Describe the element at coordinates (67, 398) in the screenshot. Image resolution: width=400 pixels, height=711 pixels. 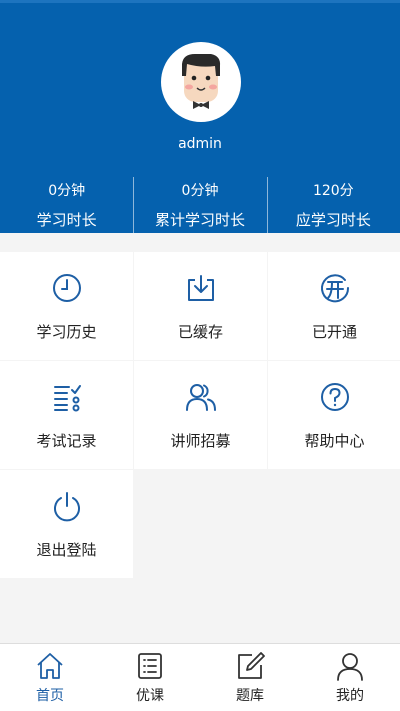
I see `checklist-icon` at that location.